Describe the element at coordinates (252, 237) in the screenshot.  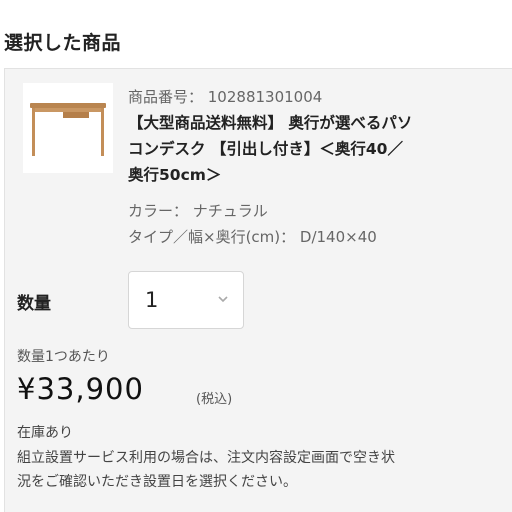
I see `product-type: タイプ／幅×奥行(cm)： D/140×40` at that location.